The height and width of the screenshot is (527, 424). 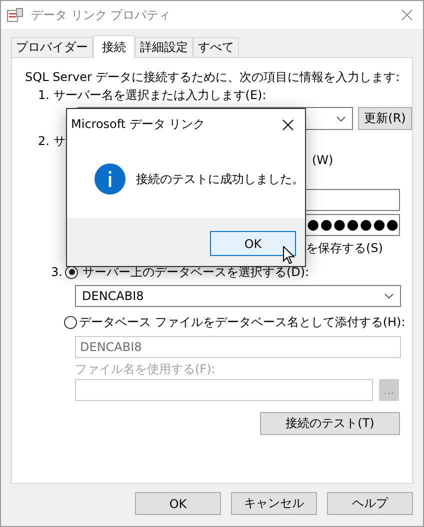 I want to click on dialog-button: OK, so click(x=178, y=503).